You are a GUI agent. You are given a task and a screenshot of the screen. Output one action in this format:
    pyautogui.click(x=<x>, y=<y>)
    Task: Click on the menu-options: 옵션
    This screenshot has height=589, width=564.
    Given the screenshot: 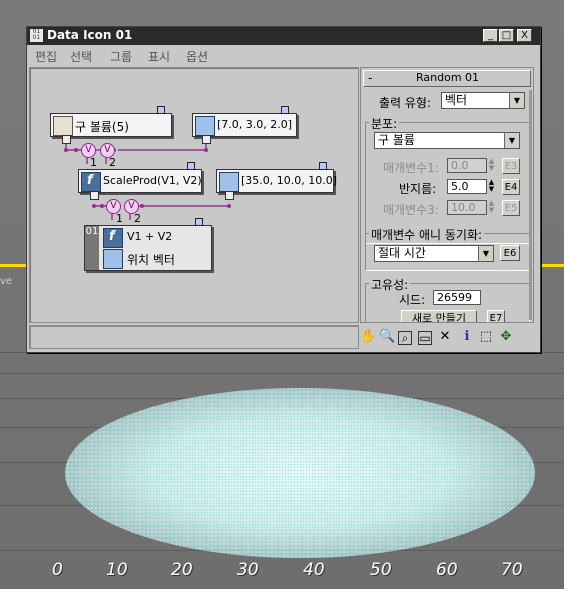 What is the action you would take?
    pyautogui.click(x=197, y=56)
    